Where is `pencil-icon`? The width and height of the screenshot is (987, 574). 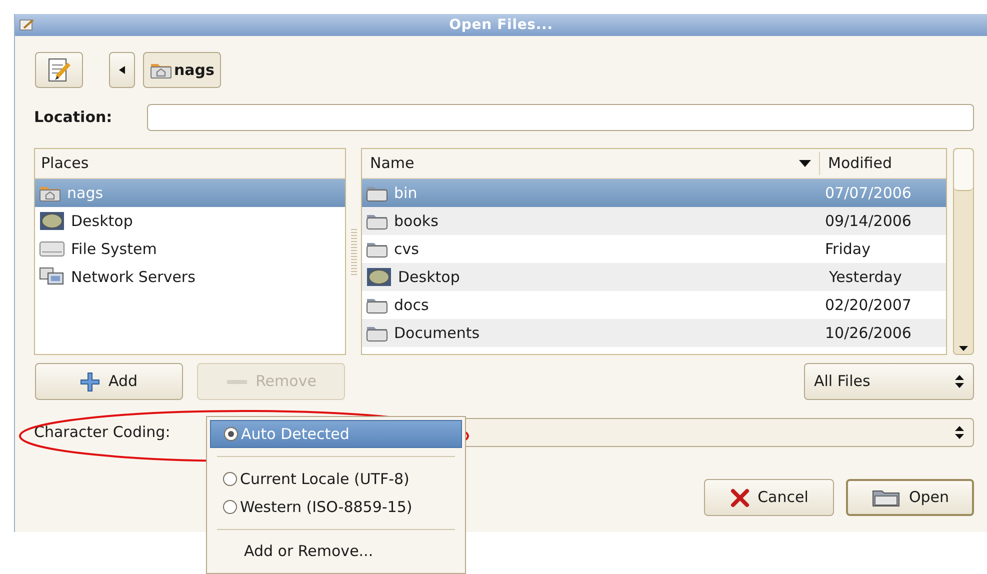 pencil-icon is located at coordinates (27, 25).